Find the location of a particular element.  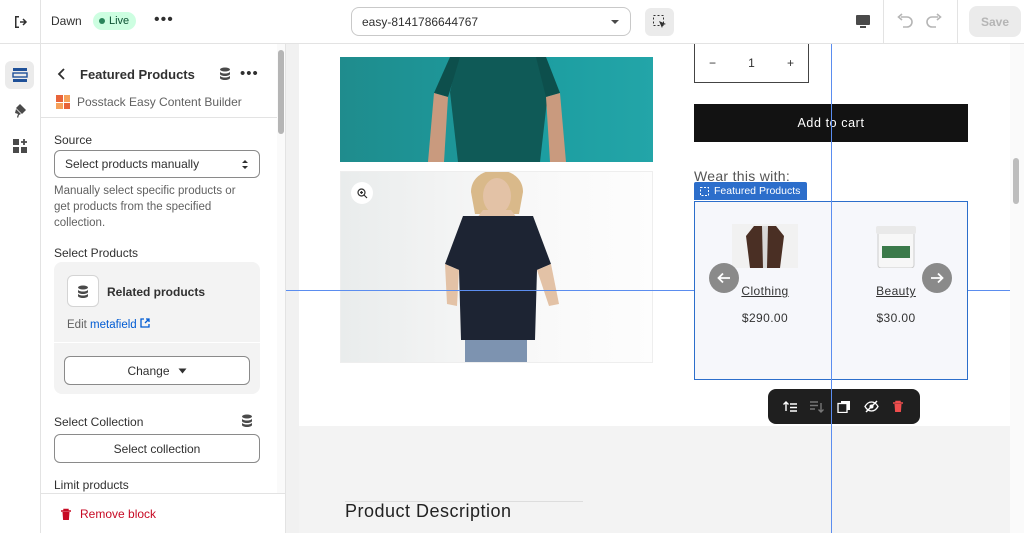

left-rail is located at coordinates (20, 288).